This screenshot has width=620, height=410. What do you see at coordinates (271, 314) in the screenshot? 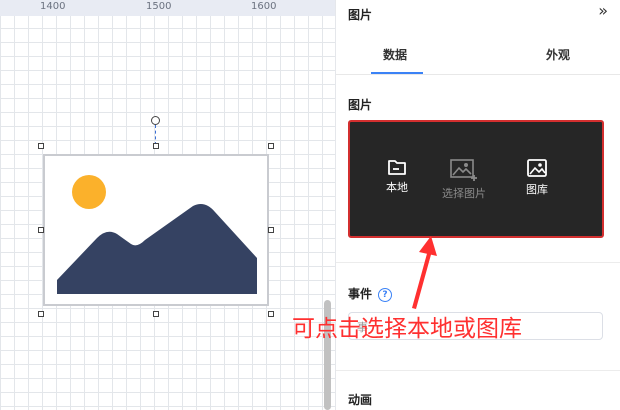
I see `resize-handle-se` at bounding box center [271, 314].